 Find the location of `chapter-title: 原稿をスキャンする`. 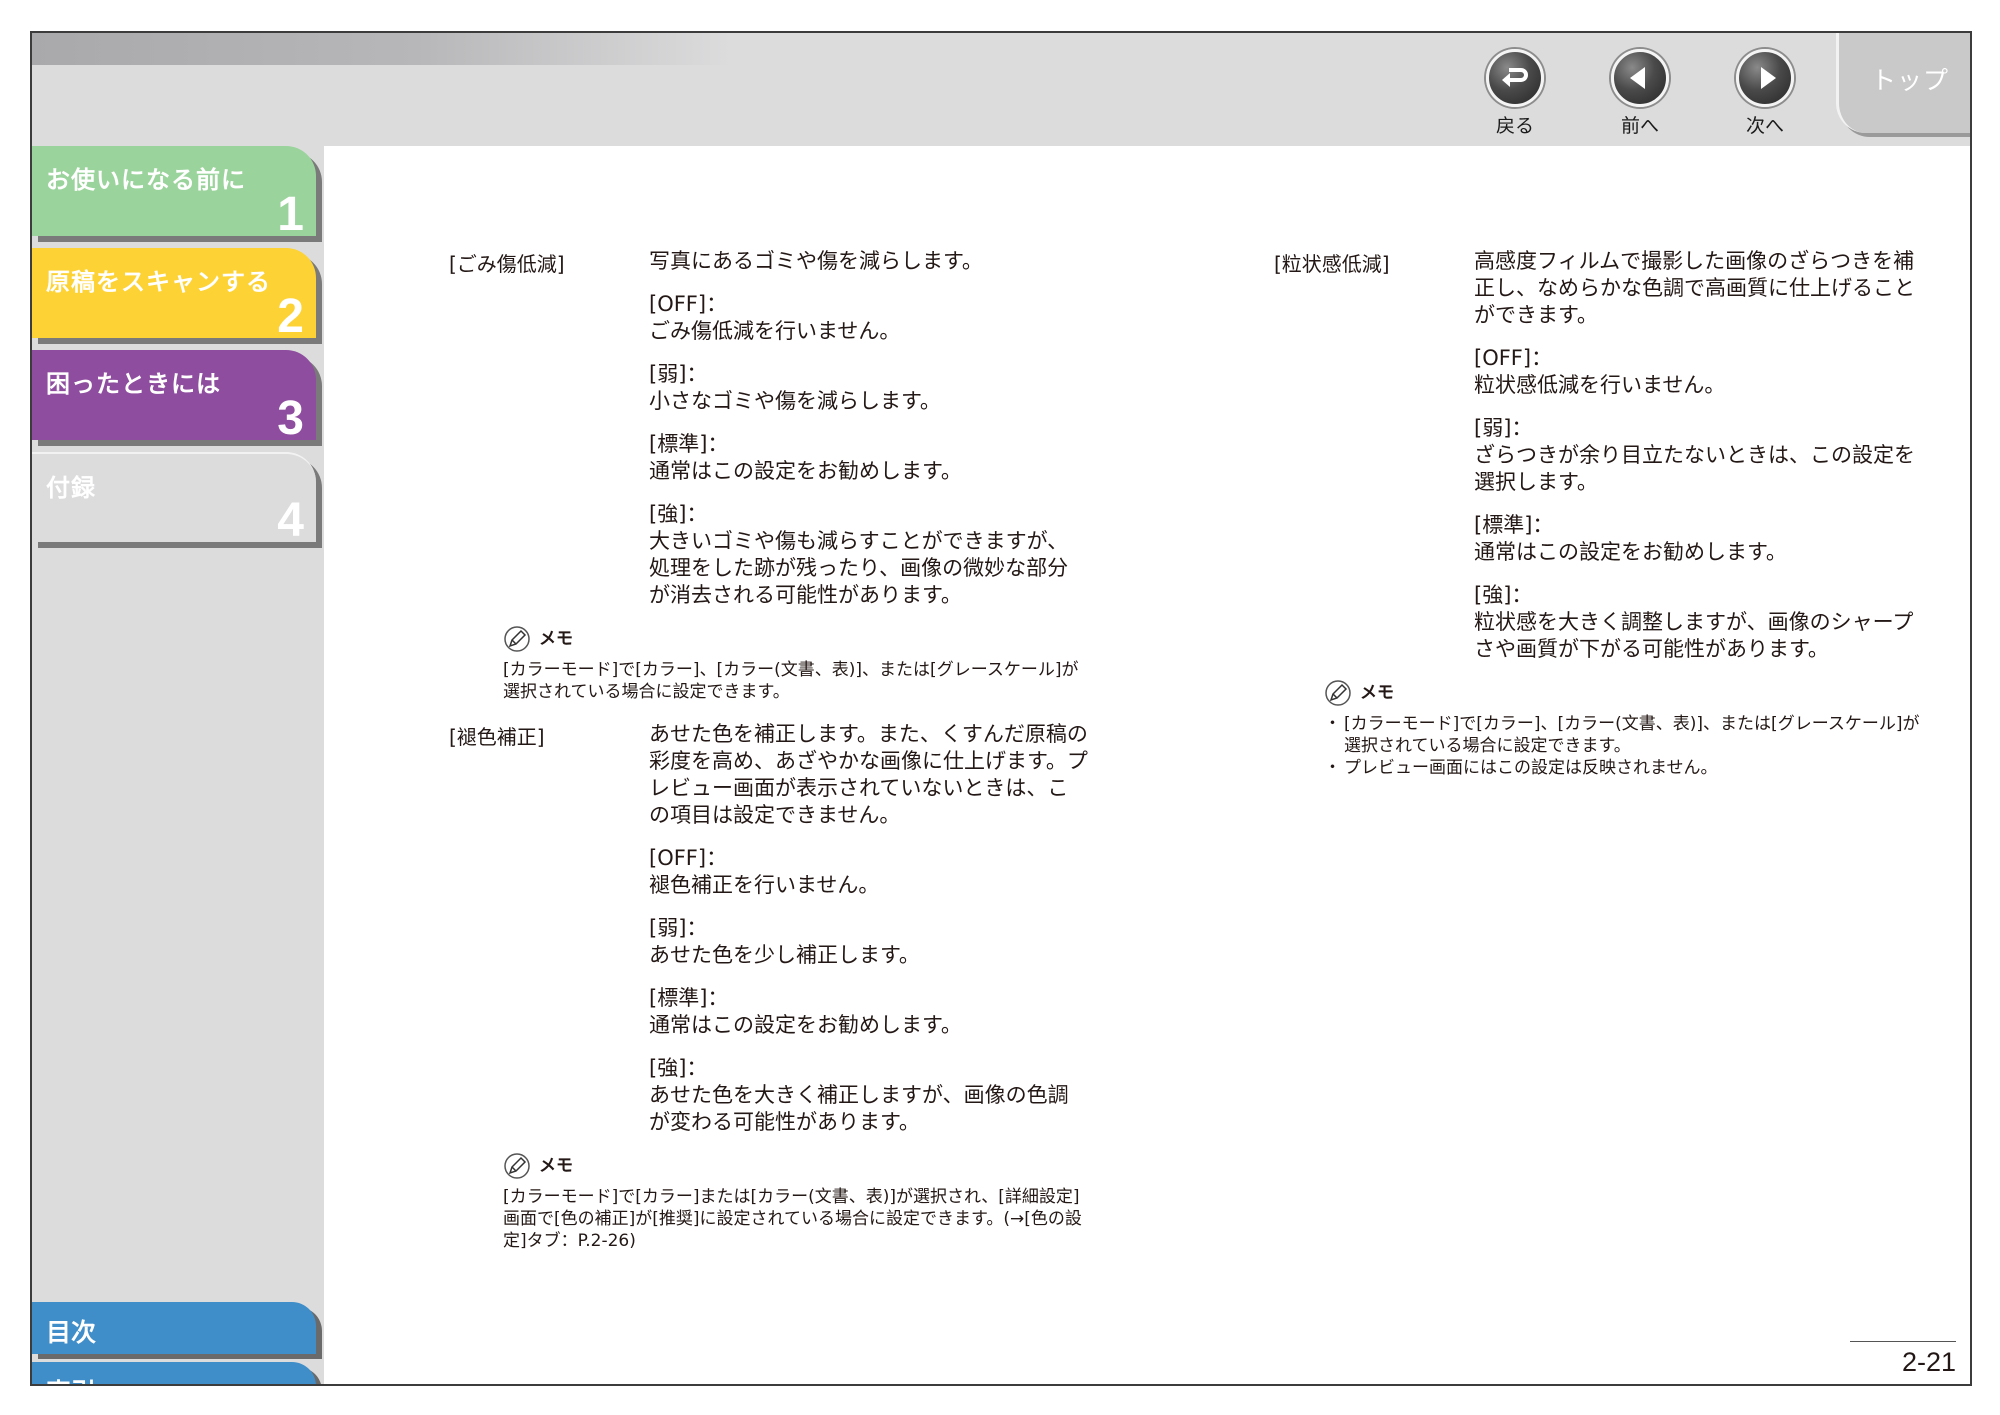

chapter-title: 原稿をスキャンする is located at coordinates (158, 282).